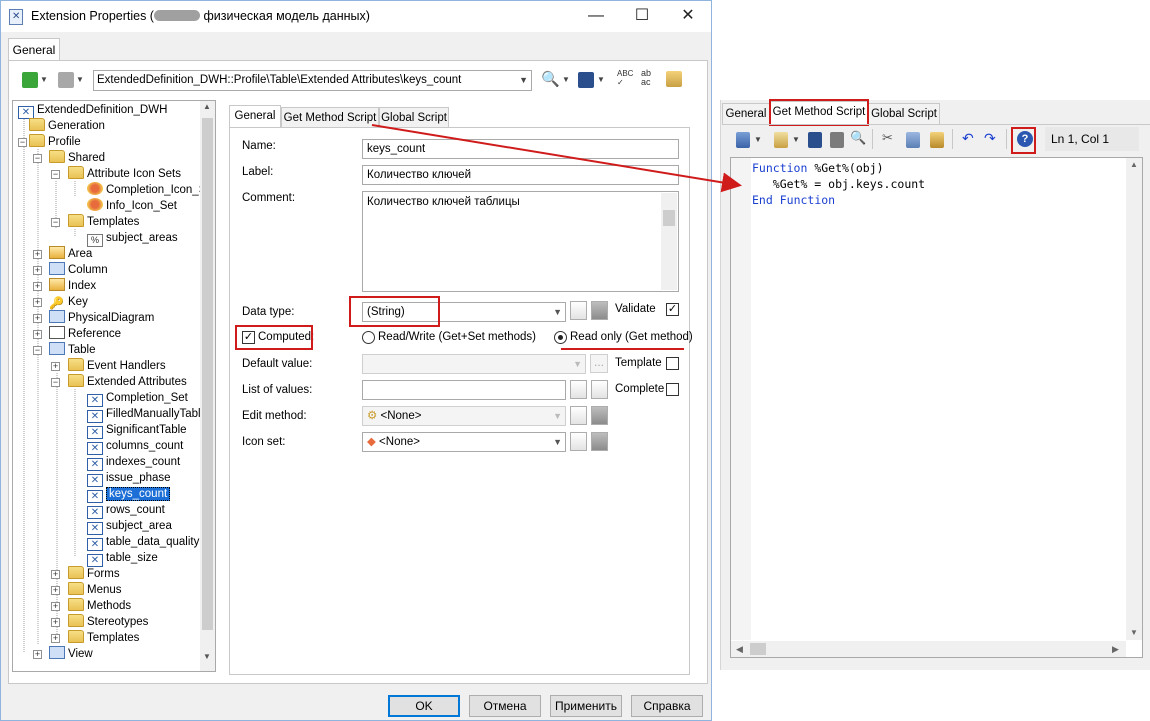 The height and width of the screenshot is (721, 1150). Describe the element at coordinates (672, 389) in the screenshot. I see `complete-checkbox` at that location.